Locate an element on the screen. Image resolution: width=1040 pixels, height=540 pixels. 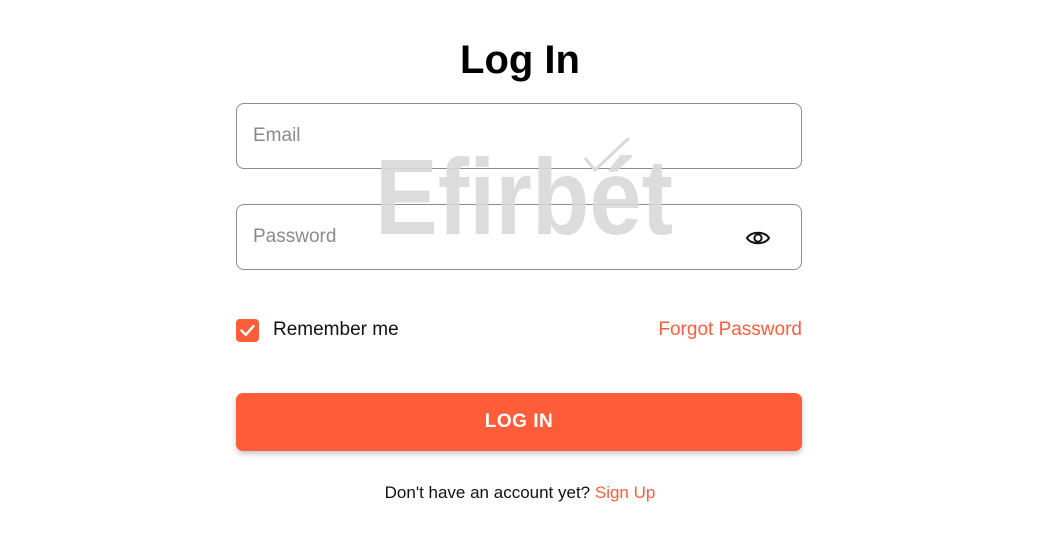
signup-row: Don't have an account yet? Sign Up is located at coordinates (520, 493).